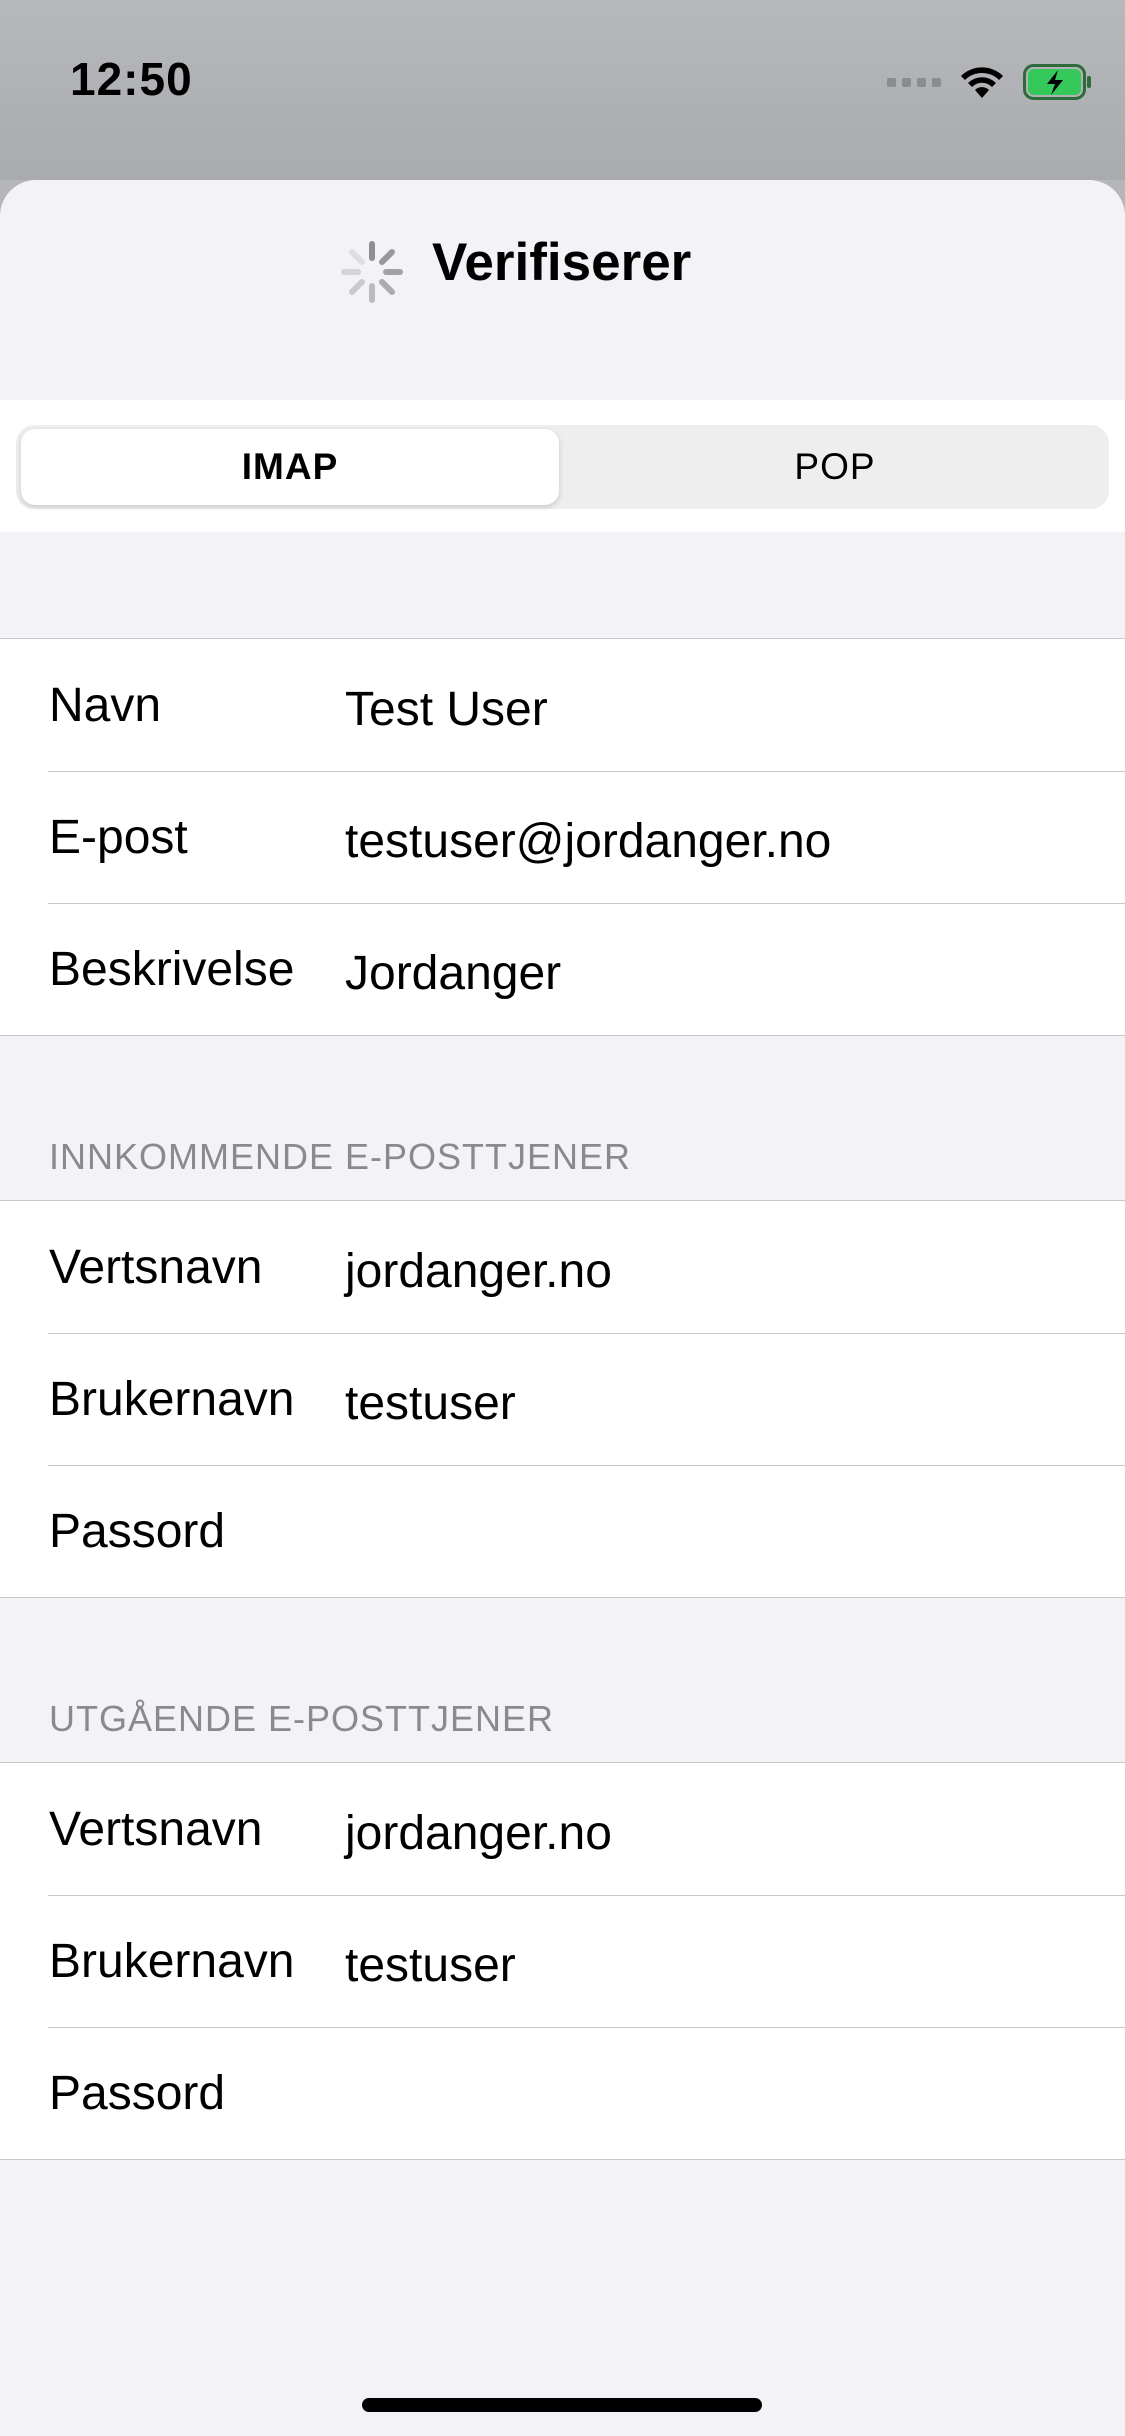  Describe the element at coordinates (982, 82) in the screenshot. I see `wifi-icon` at that location.